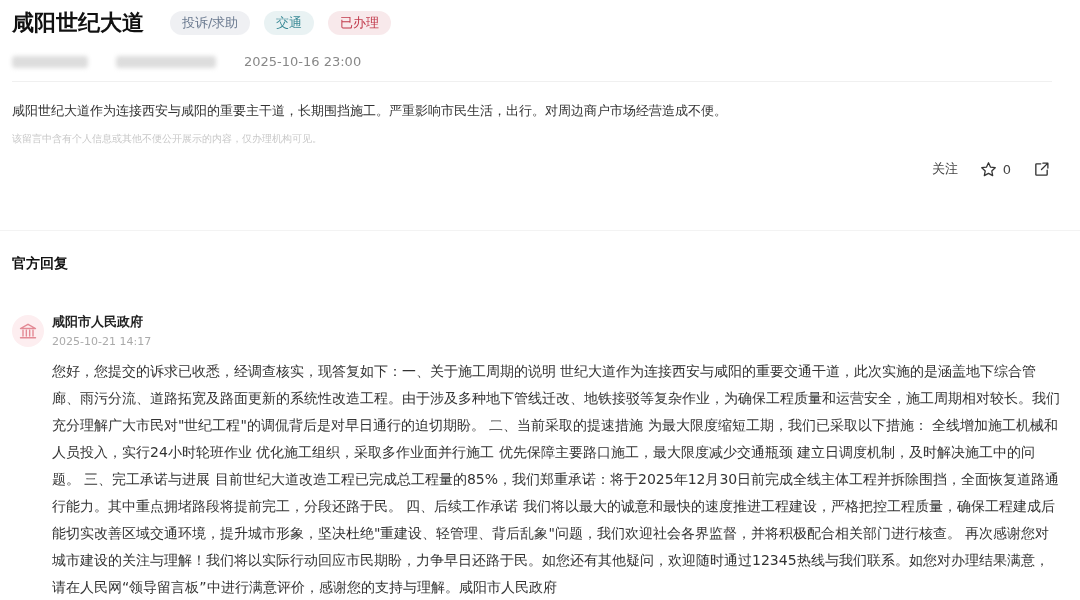 The image size is (1080, 600). What do you see at coordinates (28, 330) in the screenshot?
I see `government-building-icon` at bounding box center [28, 330].